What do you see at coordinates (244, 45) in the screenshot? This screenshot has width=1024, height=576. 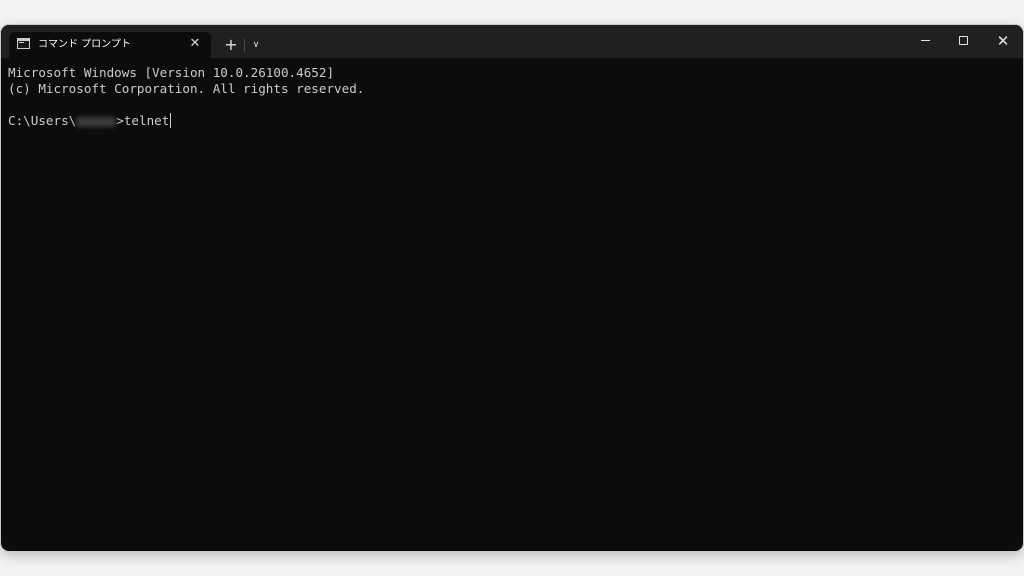 I see `tab-divider` at bounding box center [244, 45].